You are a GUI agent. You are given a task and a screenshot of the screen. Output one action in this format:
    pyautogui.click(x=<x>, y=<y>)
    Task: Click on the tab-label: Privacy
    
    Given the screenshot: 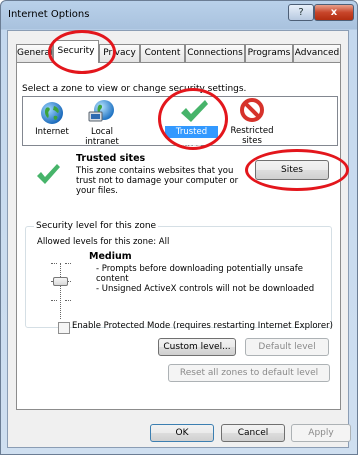 What is the action you would take?
    pyautogui.click(x=119, y=53)
    